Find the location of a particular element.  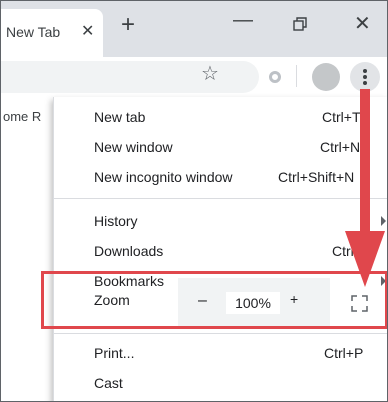

toolbar-divider is located at coordinates (296, 76).